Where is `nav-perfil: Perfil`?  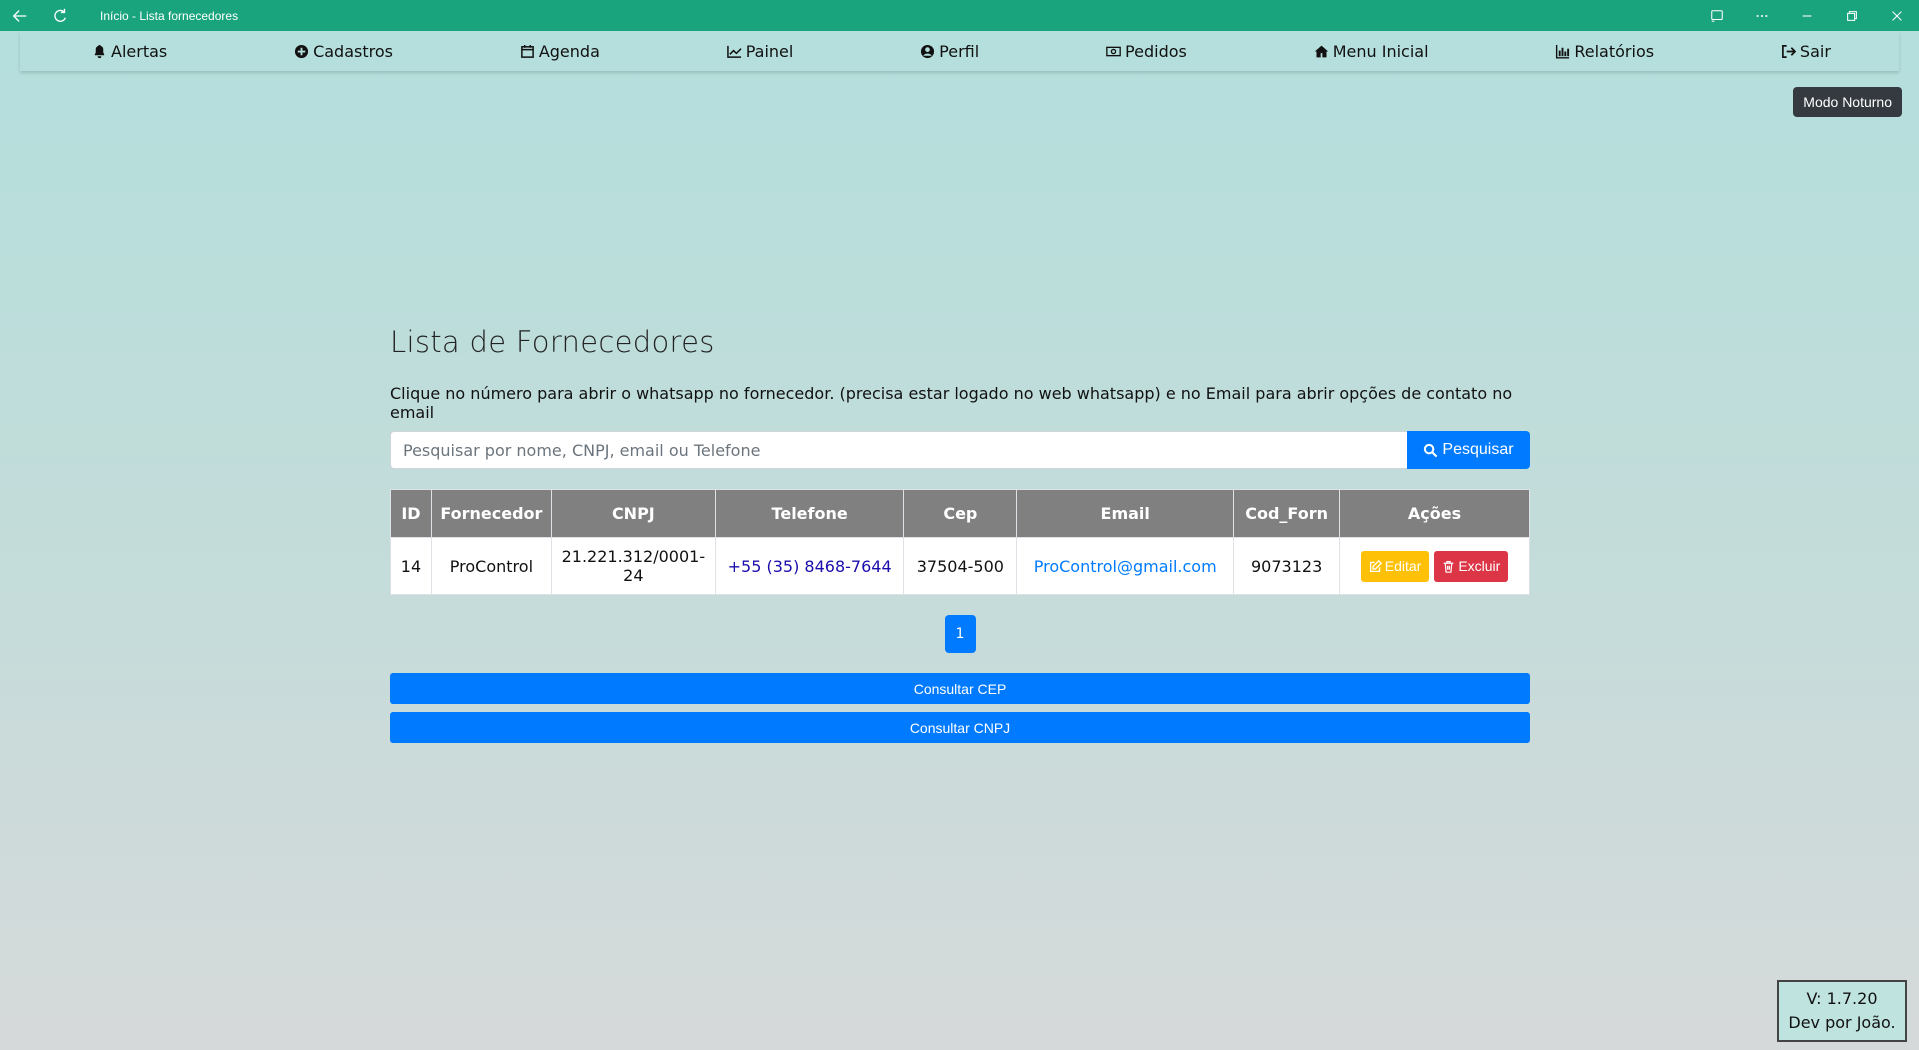
nav-perfil: Perfil is located at coordinates (949, 51).